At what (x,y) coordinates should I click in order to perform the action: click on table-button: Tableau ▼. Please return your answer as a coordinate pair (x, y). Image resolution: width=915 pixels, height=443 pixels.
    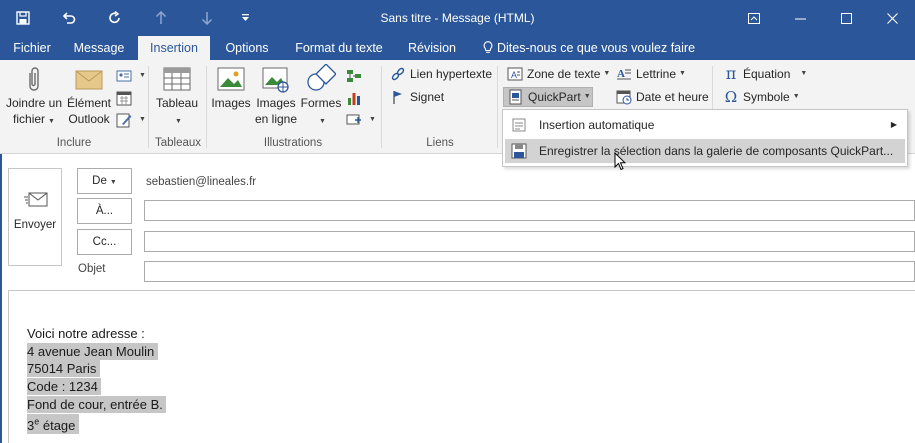
    Looking at the image, I should click on (177, 97).